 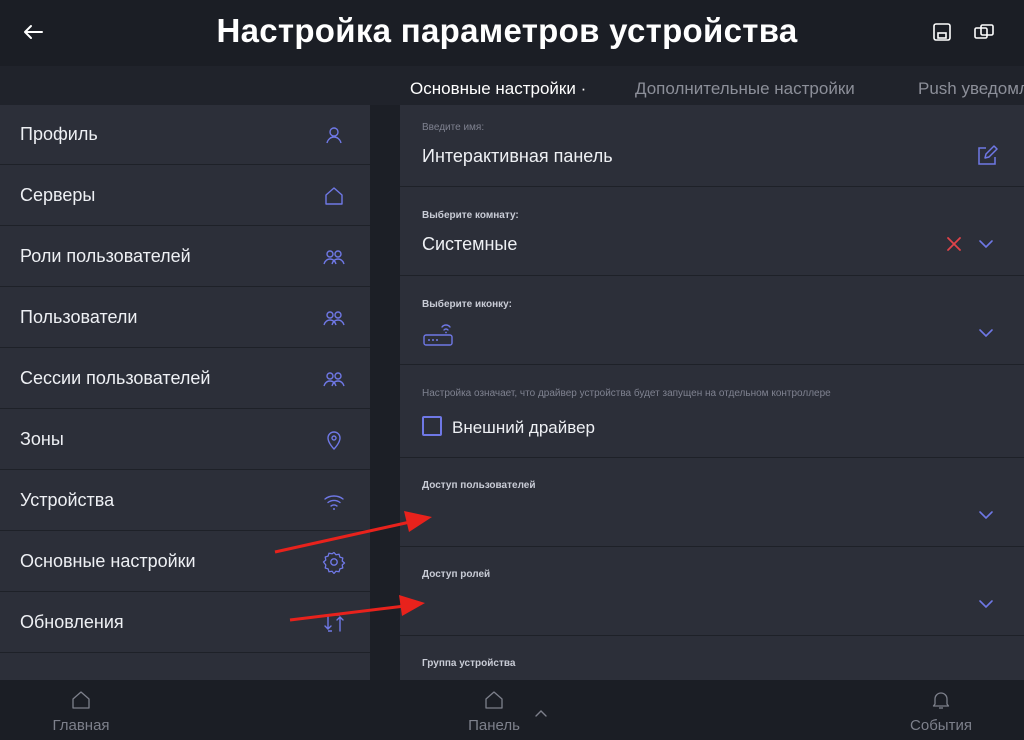 I want to click on tab-main-settings: Основные настройки ·, so click(x=498, y=89).